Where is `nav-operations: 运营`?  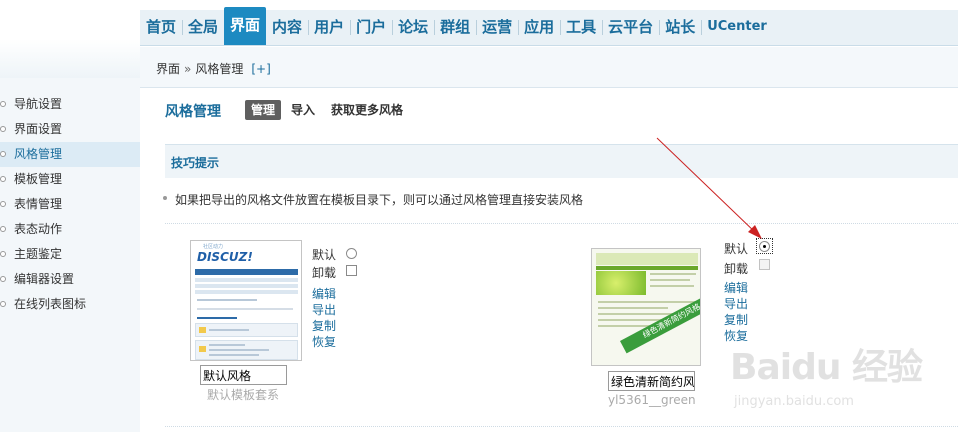 nav-operations: 运营 is located at coordinates (497, 27).